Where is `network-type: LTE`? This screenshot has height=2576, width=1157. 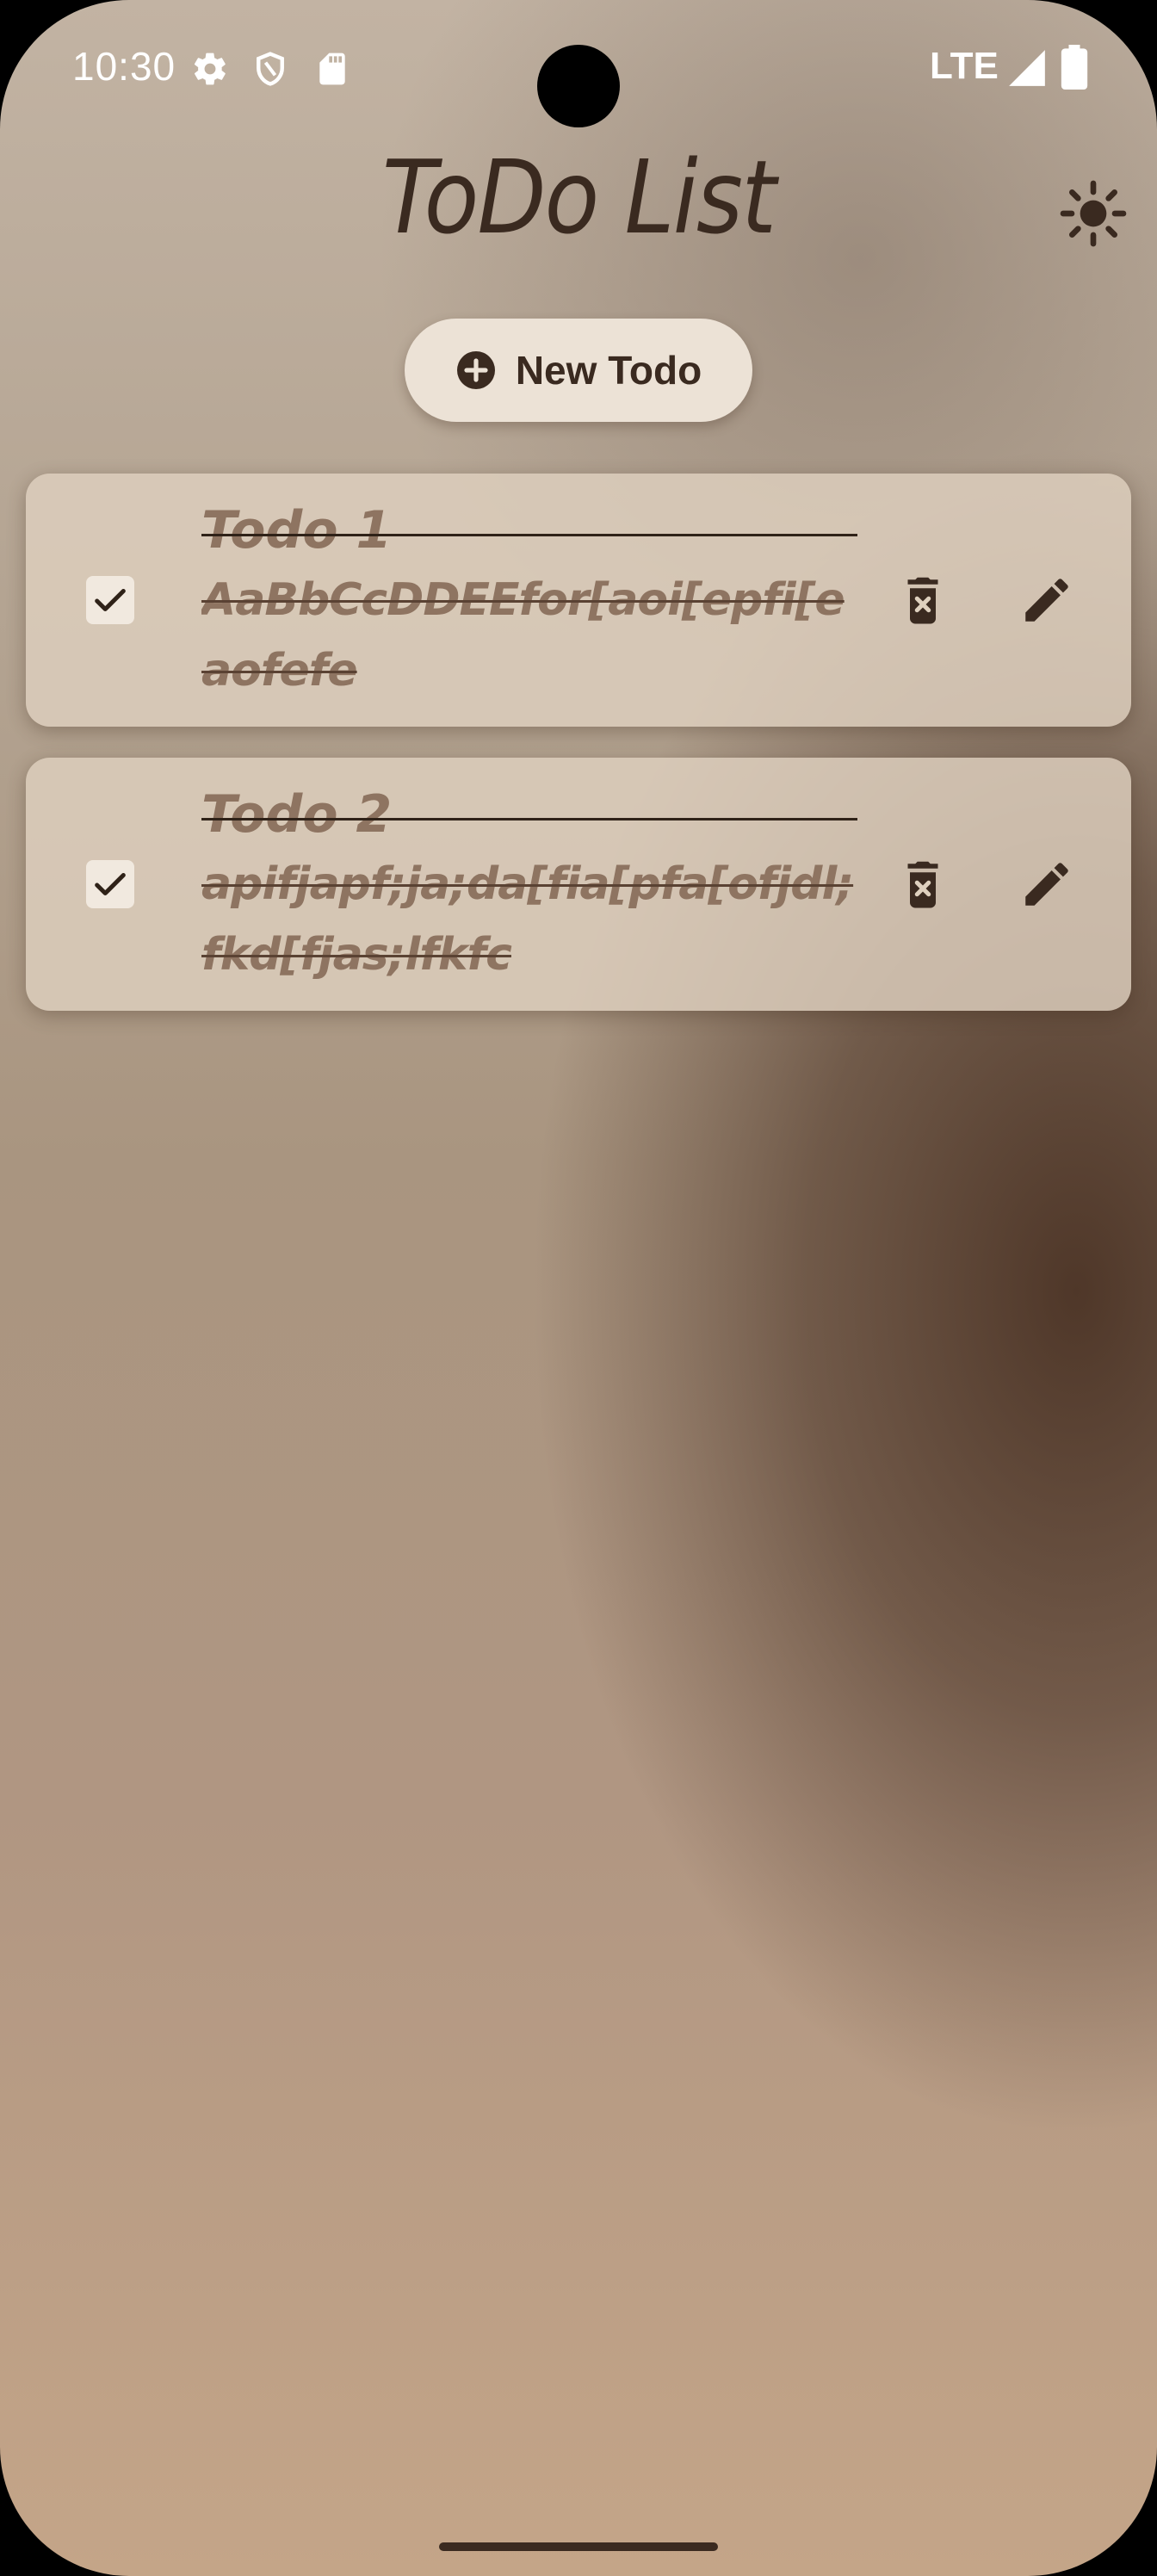 network-type: LTE is located at coordinates (965, 66).